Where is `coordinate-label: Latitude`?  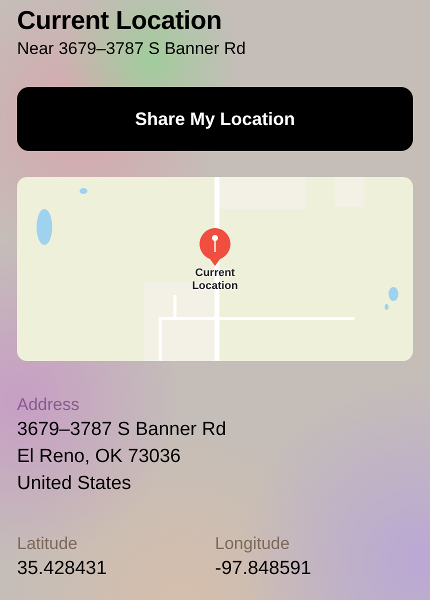 coordinate-label: Latitude is located at coordinates (47, 544).